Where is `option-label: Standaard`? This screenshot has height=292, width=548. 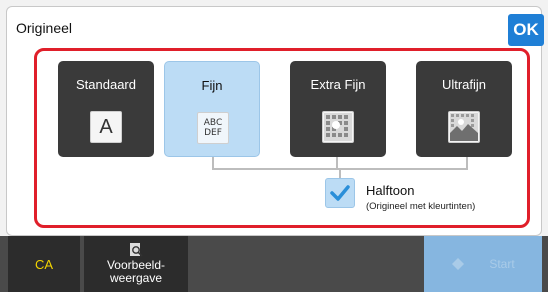 option-label: Standaard is located at coordinates (106, 84).